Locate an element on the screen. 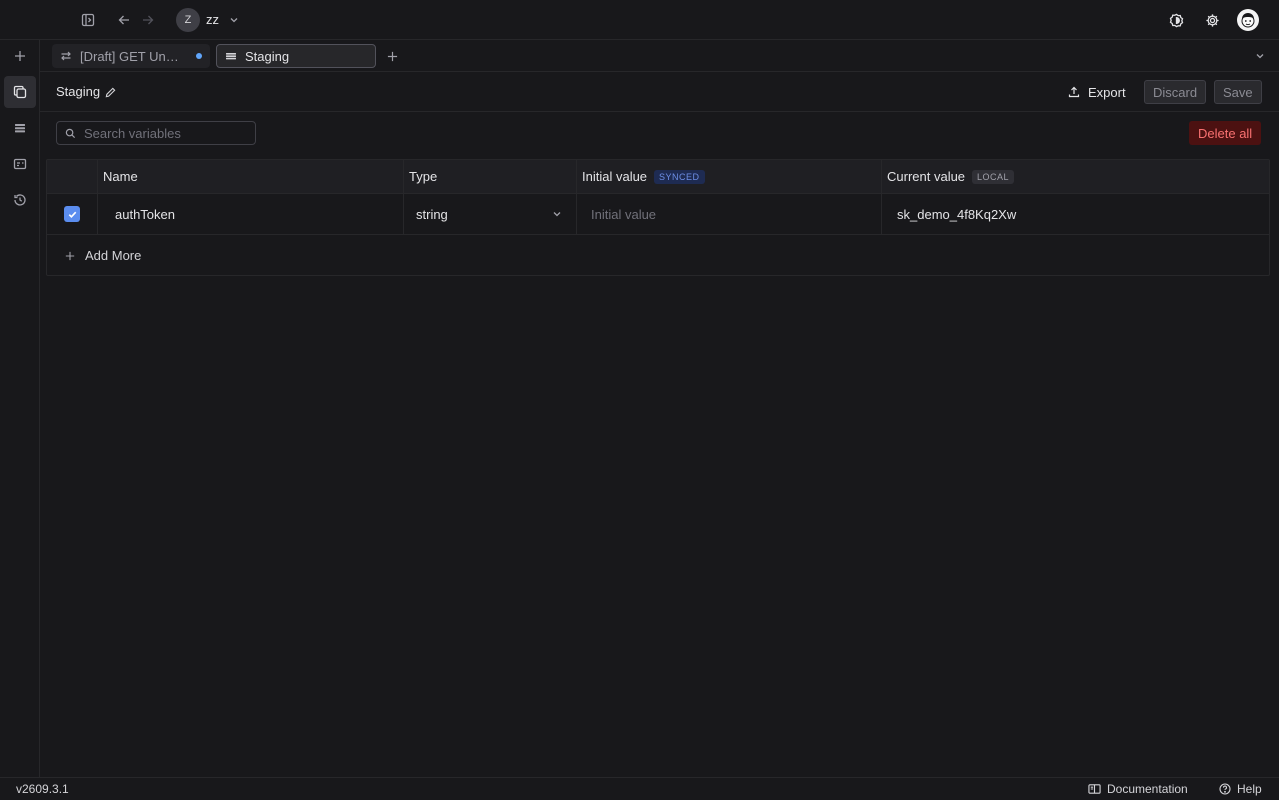 This screenshot has height=800, width=1279. save-button: Save is located at coordinates (1238, 92).